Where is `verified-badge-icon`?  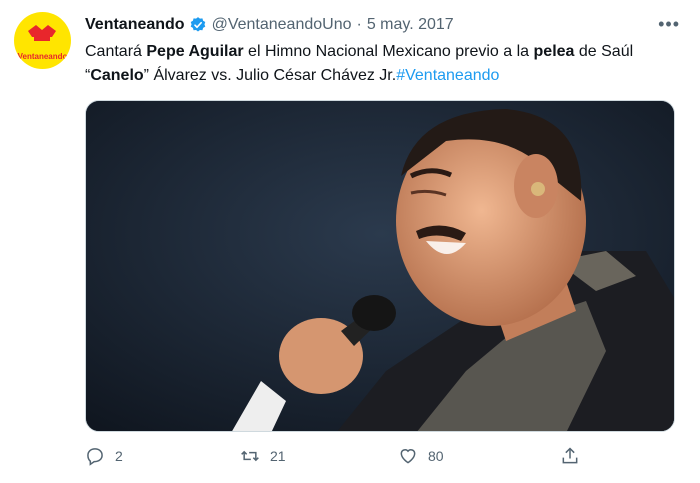 verified-badge-icon is located at coordinates (198, 25).